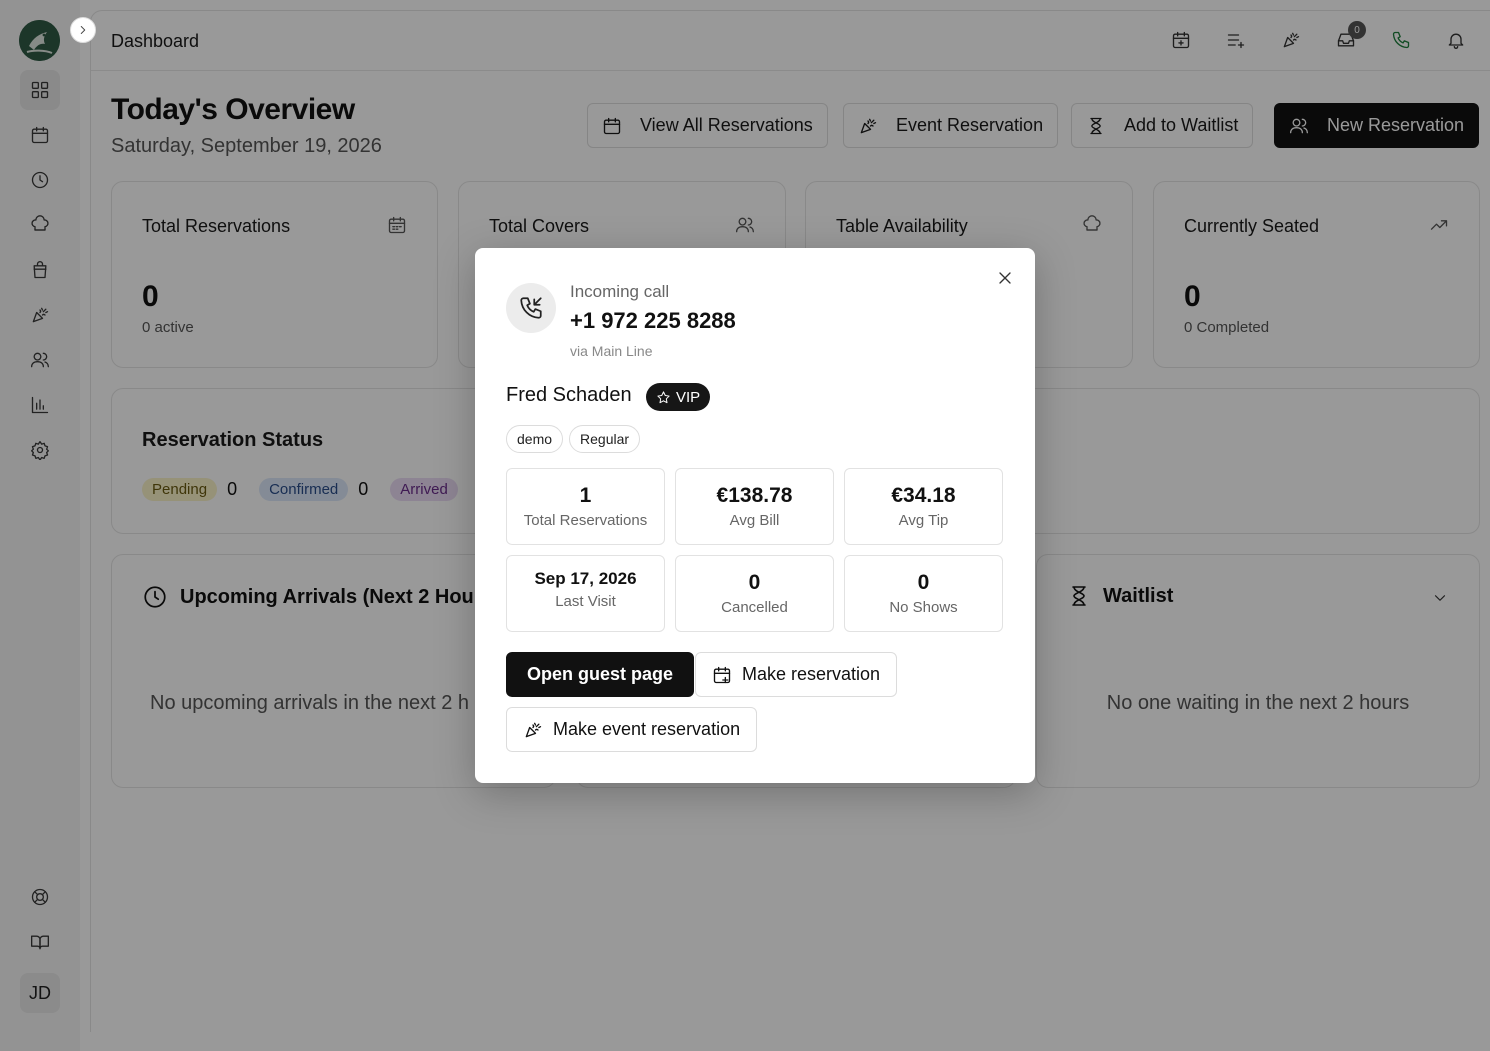 This screenshot has height=1051, width=1490. Describe the element at coordinates (585, 601) in the screenshot. I see `guest-stat-label: Last Visit` at that location.